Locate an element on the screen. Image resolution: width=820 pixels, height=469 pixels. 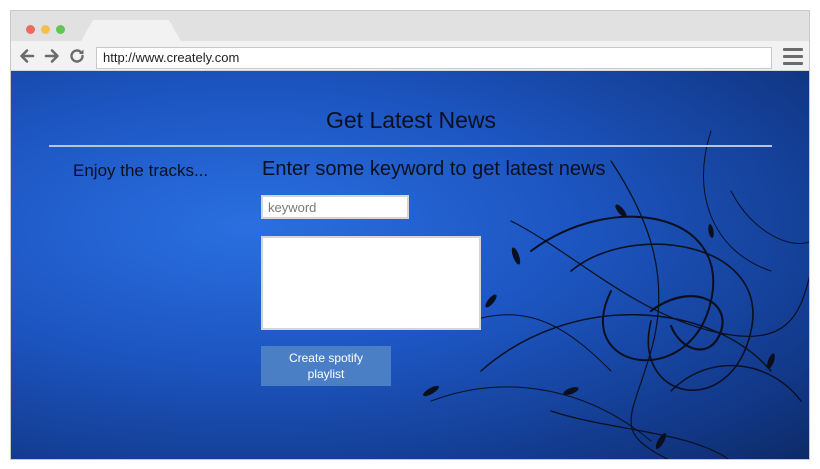
hamburger-menu-icon is located at coordinates (793, 57).